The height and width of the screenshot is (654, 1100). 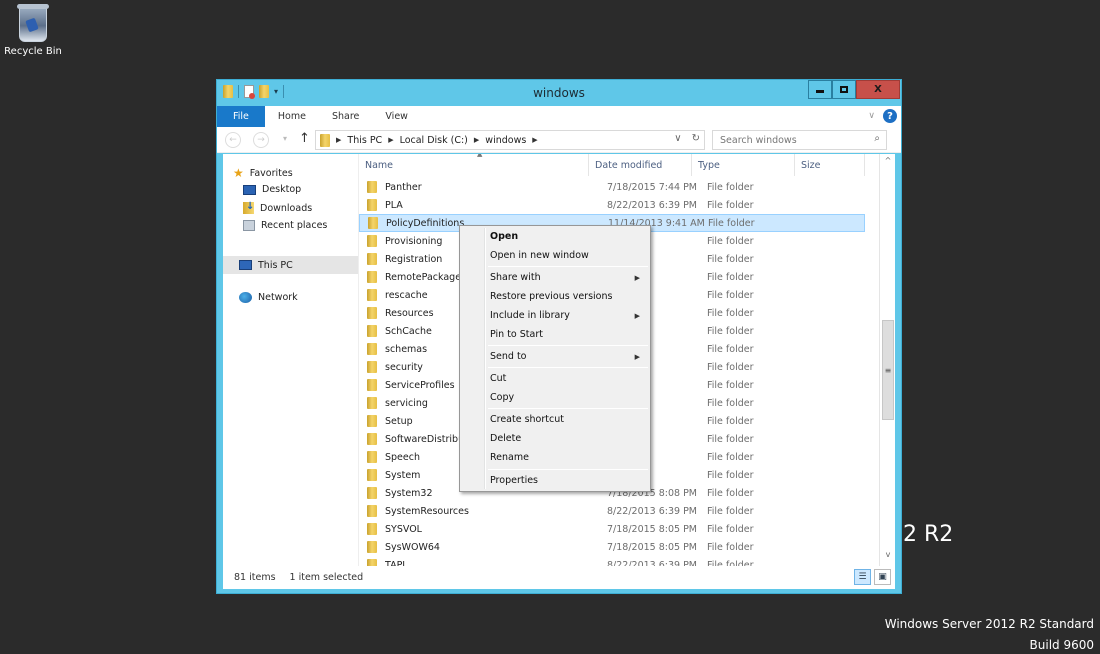 What do you see at coordinates (568, 480) in the screenshot?
I see `menu-item-properties: Properties` at bounding box center [568, 480].